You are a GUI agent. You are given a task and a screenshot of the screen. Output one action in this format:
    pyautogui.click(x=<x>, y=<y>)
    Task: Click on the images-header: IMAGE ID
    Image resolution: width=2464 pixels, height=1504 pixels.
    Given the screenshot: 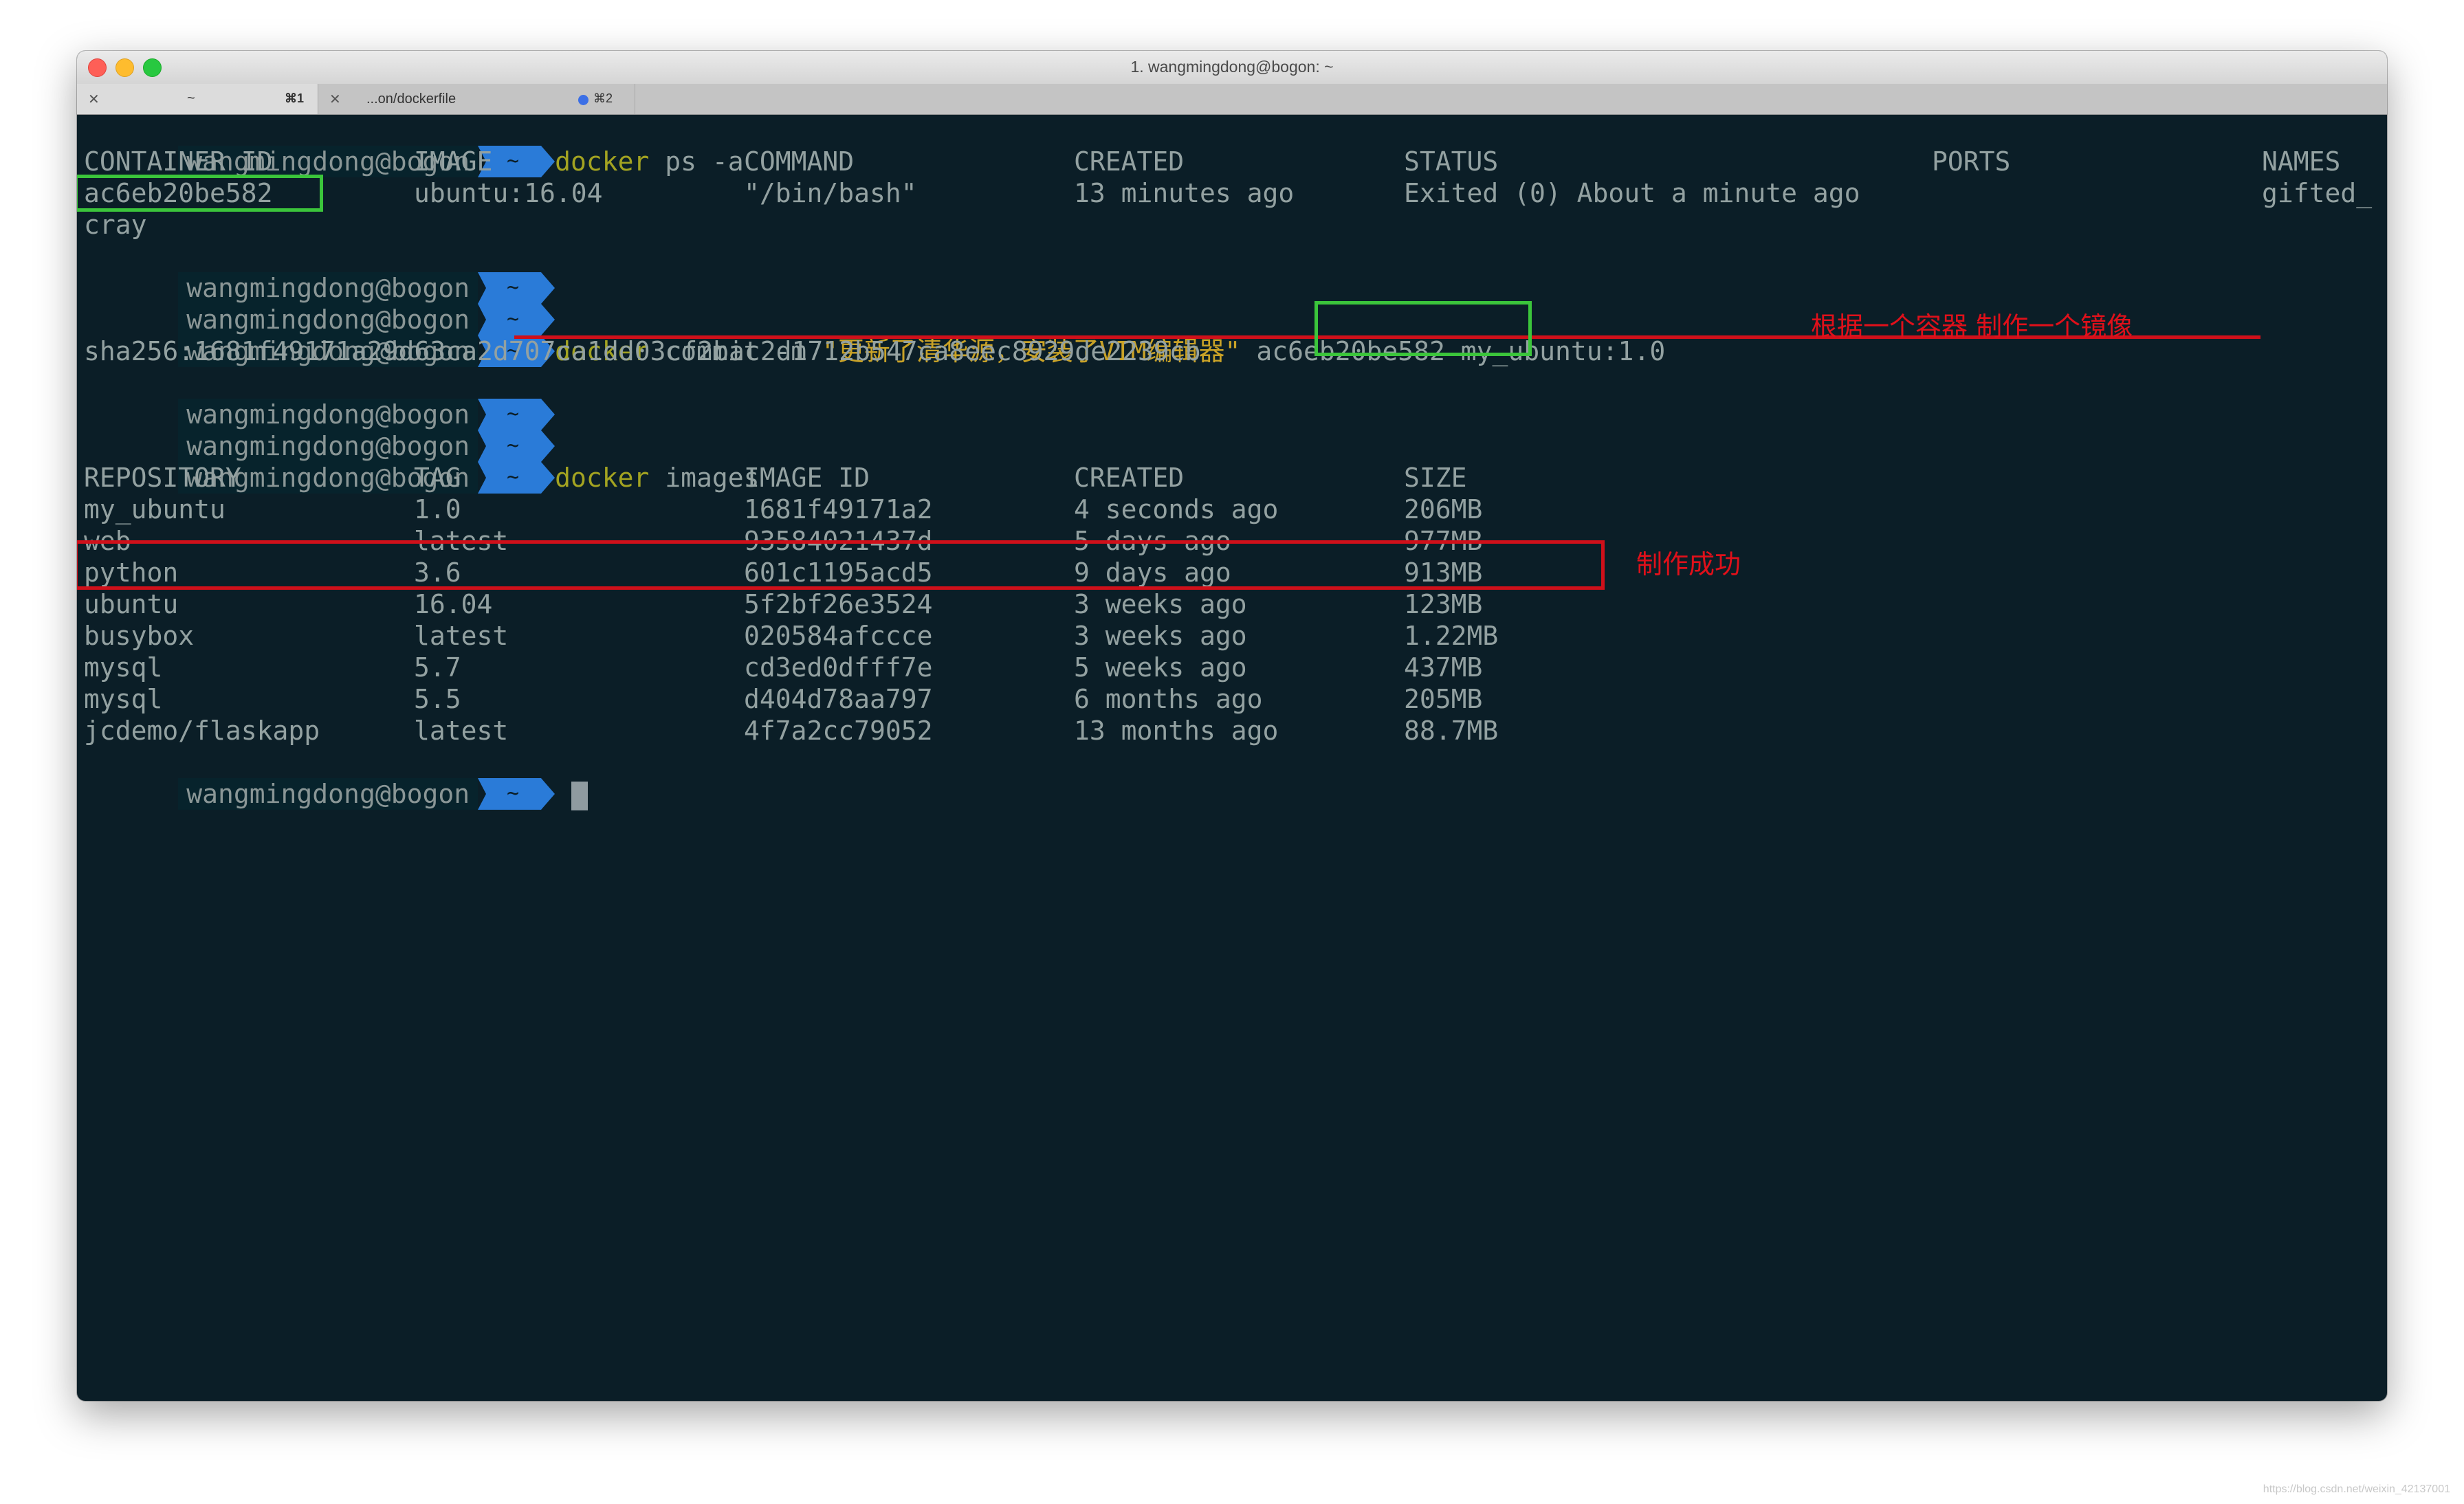 What is the action you would take?
    pyautogui.click(x=807, y=478)
    